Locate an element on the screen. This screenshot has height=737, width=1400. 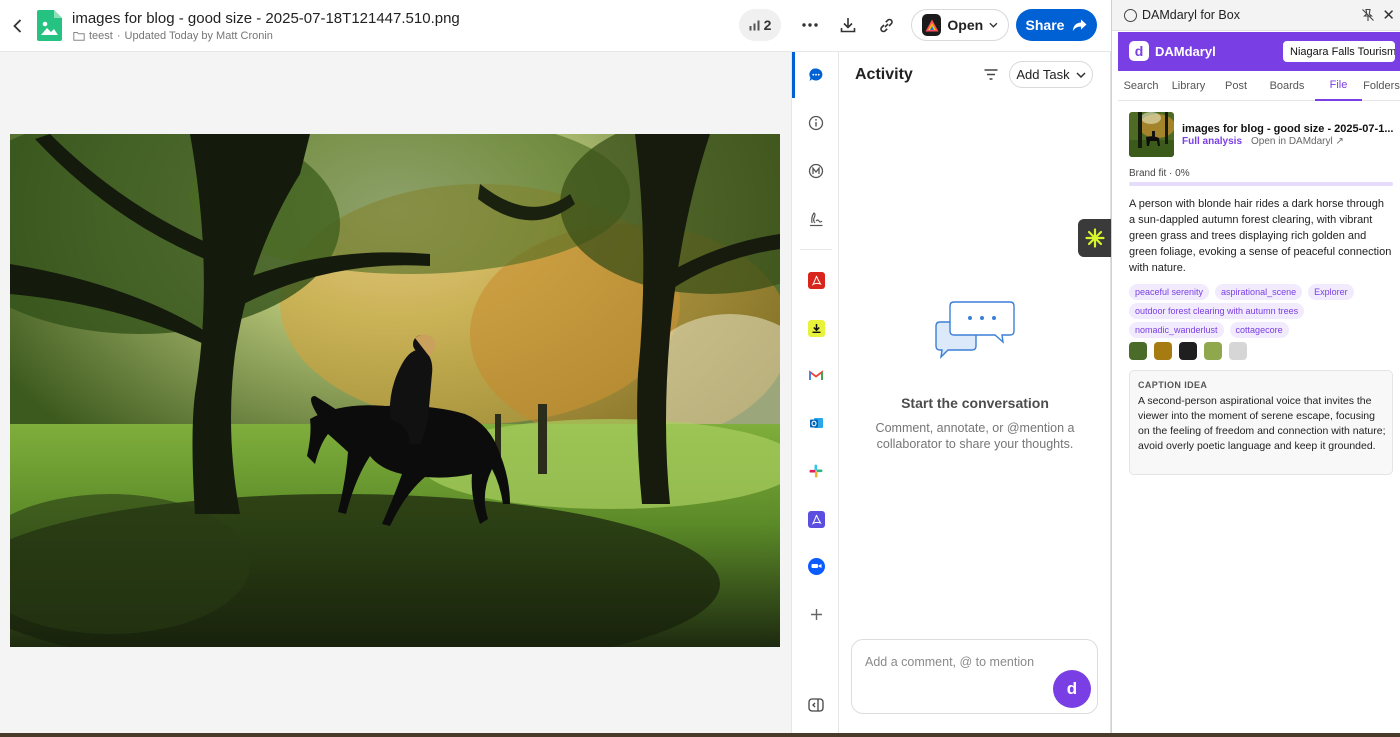
share-button: Share is located at coordinates (1056, 25).